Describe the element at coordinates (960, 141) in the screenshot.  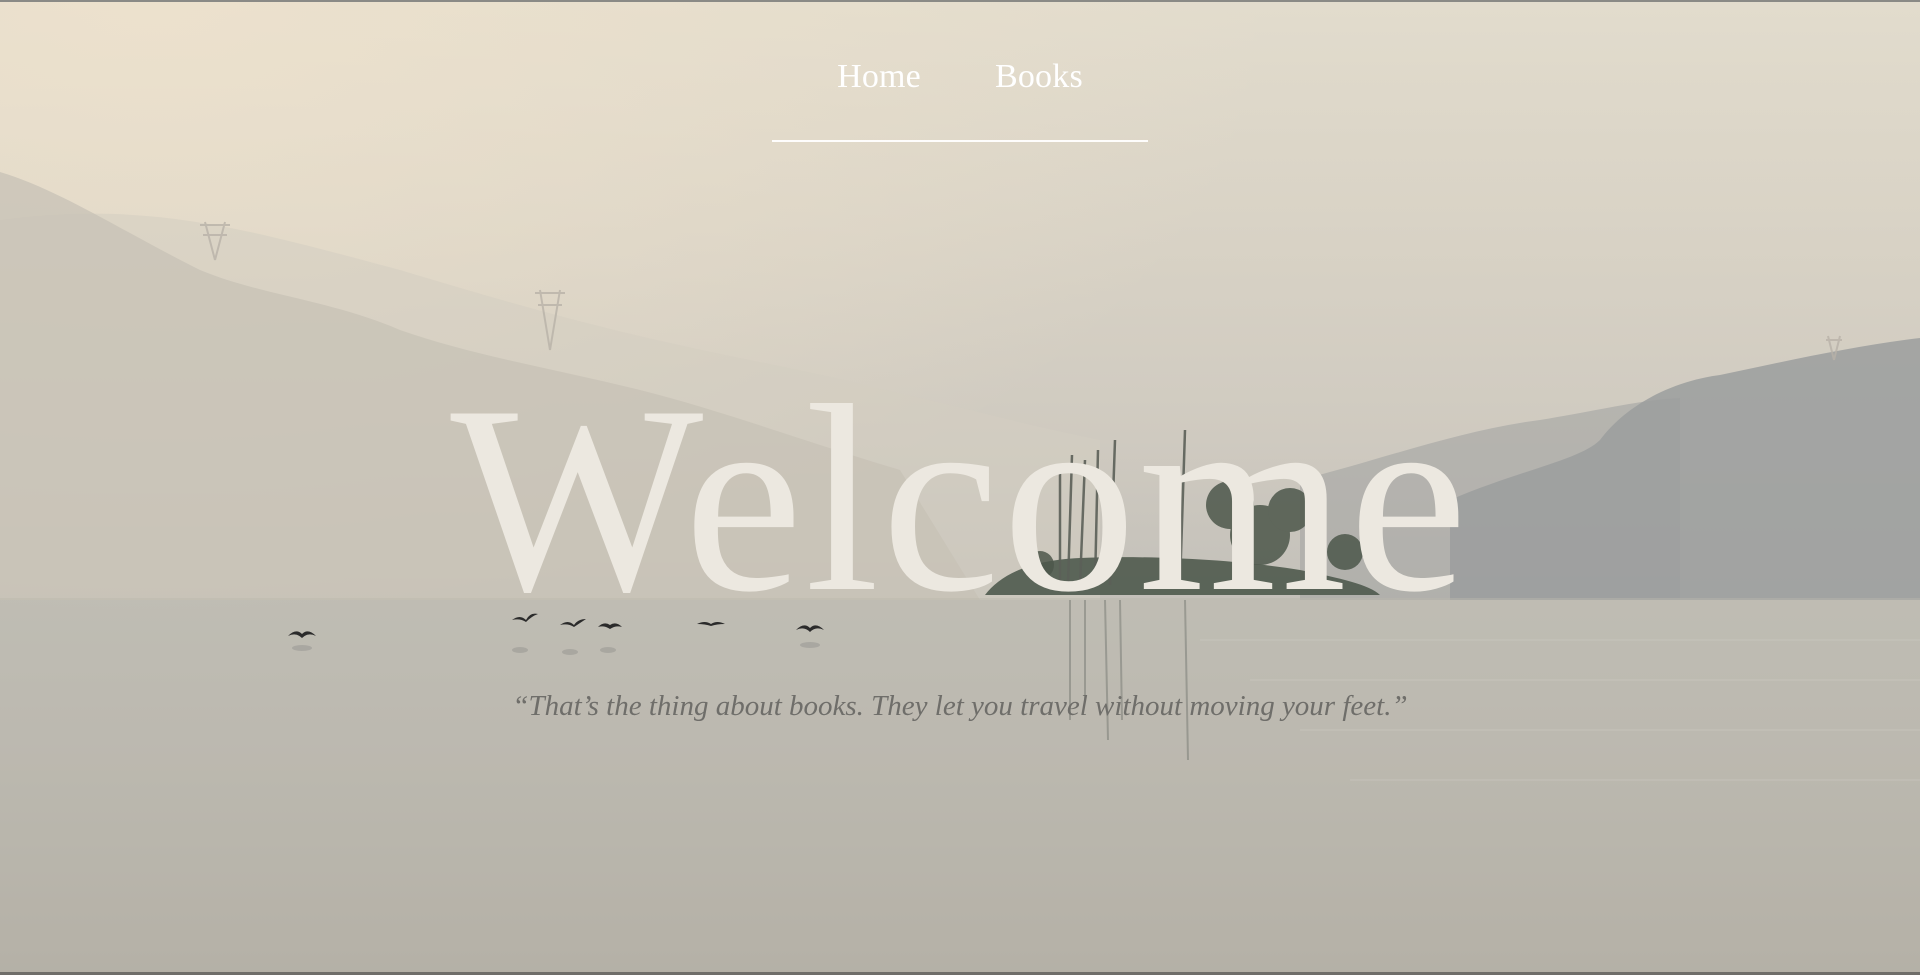
I see `nav-divider` at that location.